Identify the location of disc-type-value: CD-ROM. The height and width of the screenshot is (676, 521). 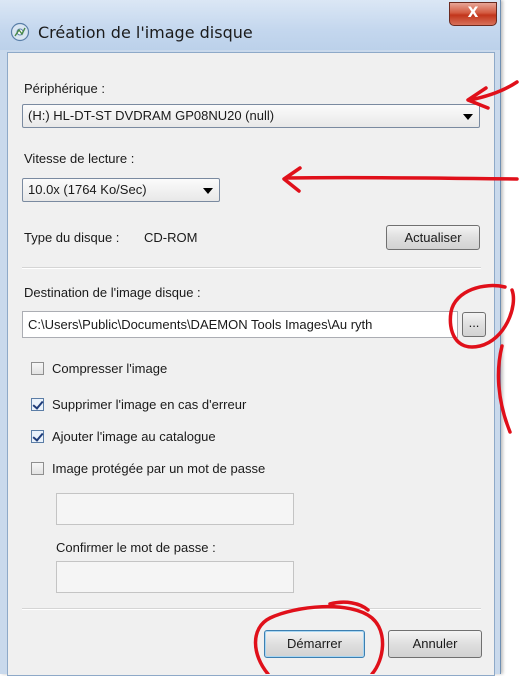
(171, 237).